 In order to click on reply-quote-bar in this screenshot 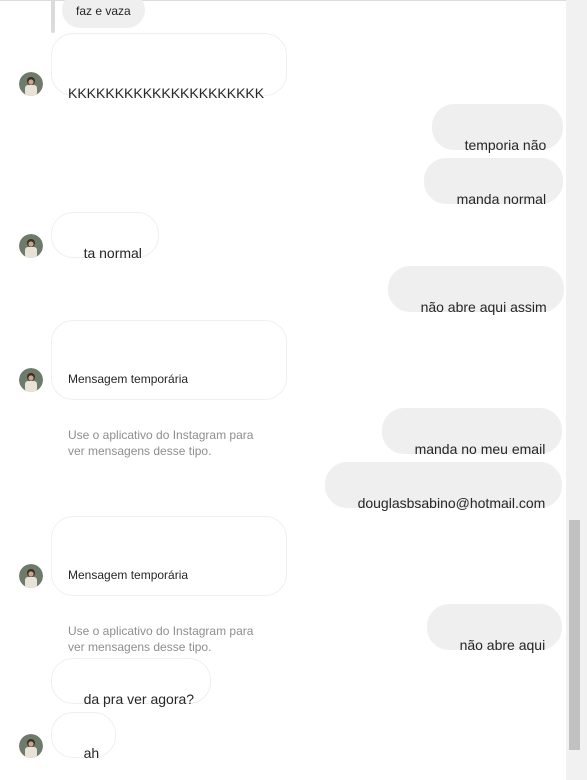, I will do `click(53, 16)`.